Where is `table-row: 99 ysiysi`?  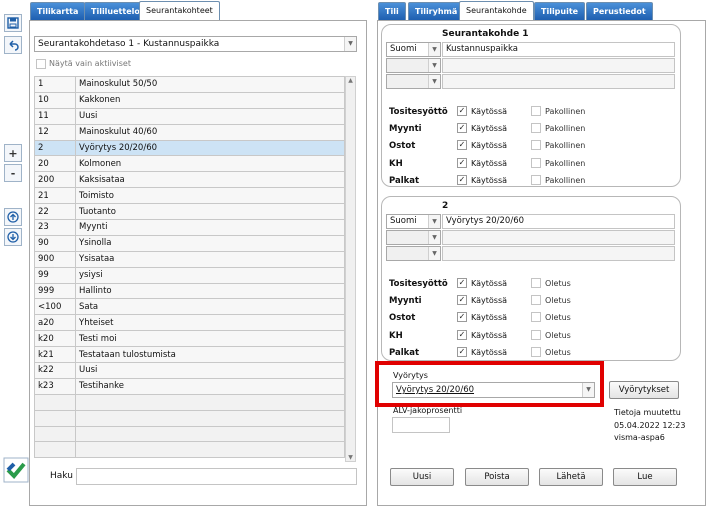
table-row: 99 ysiysi is located at coordinates (189, 275).